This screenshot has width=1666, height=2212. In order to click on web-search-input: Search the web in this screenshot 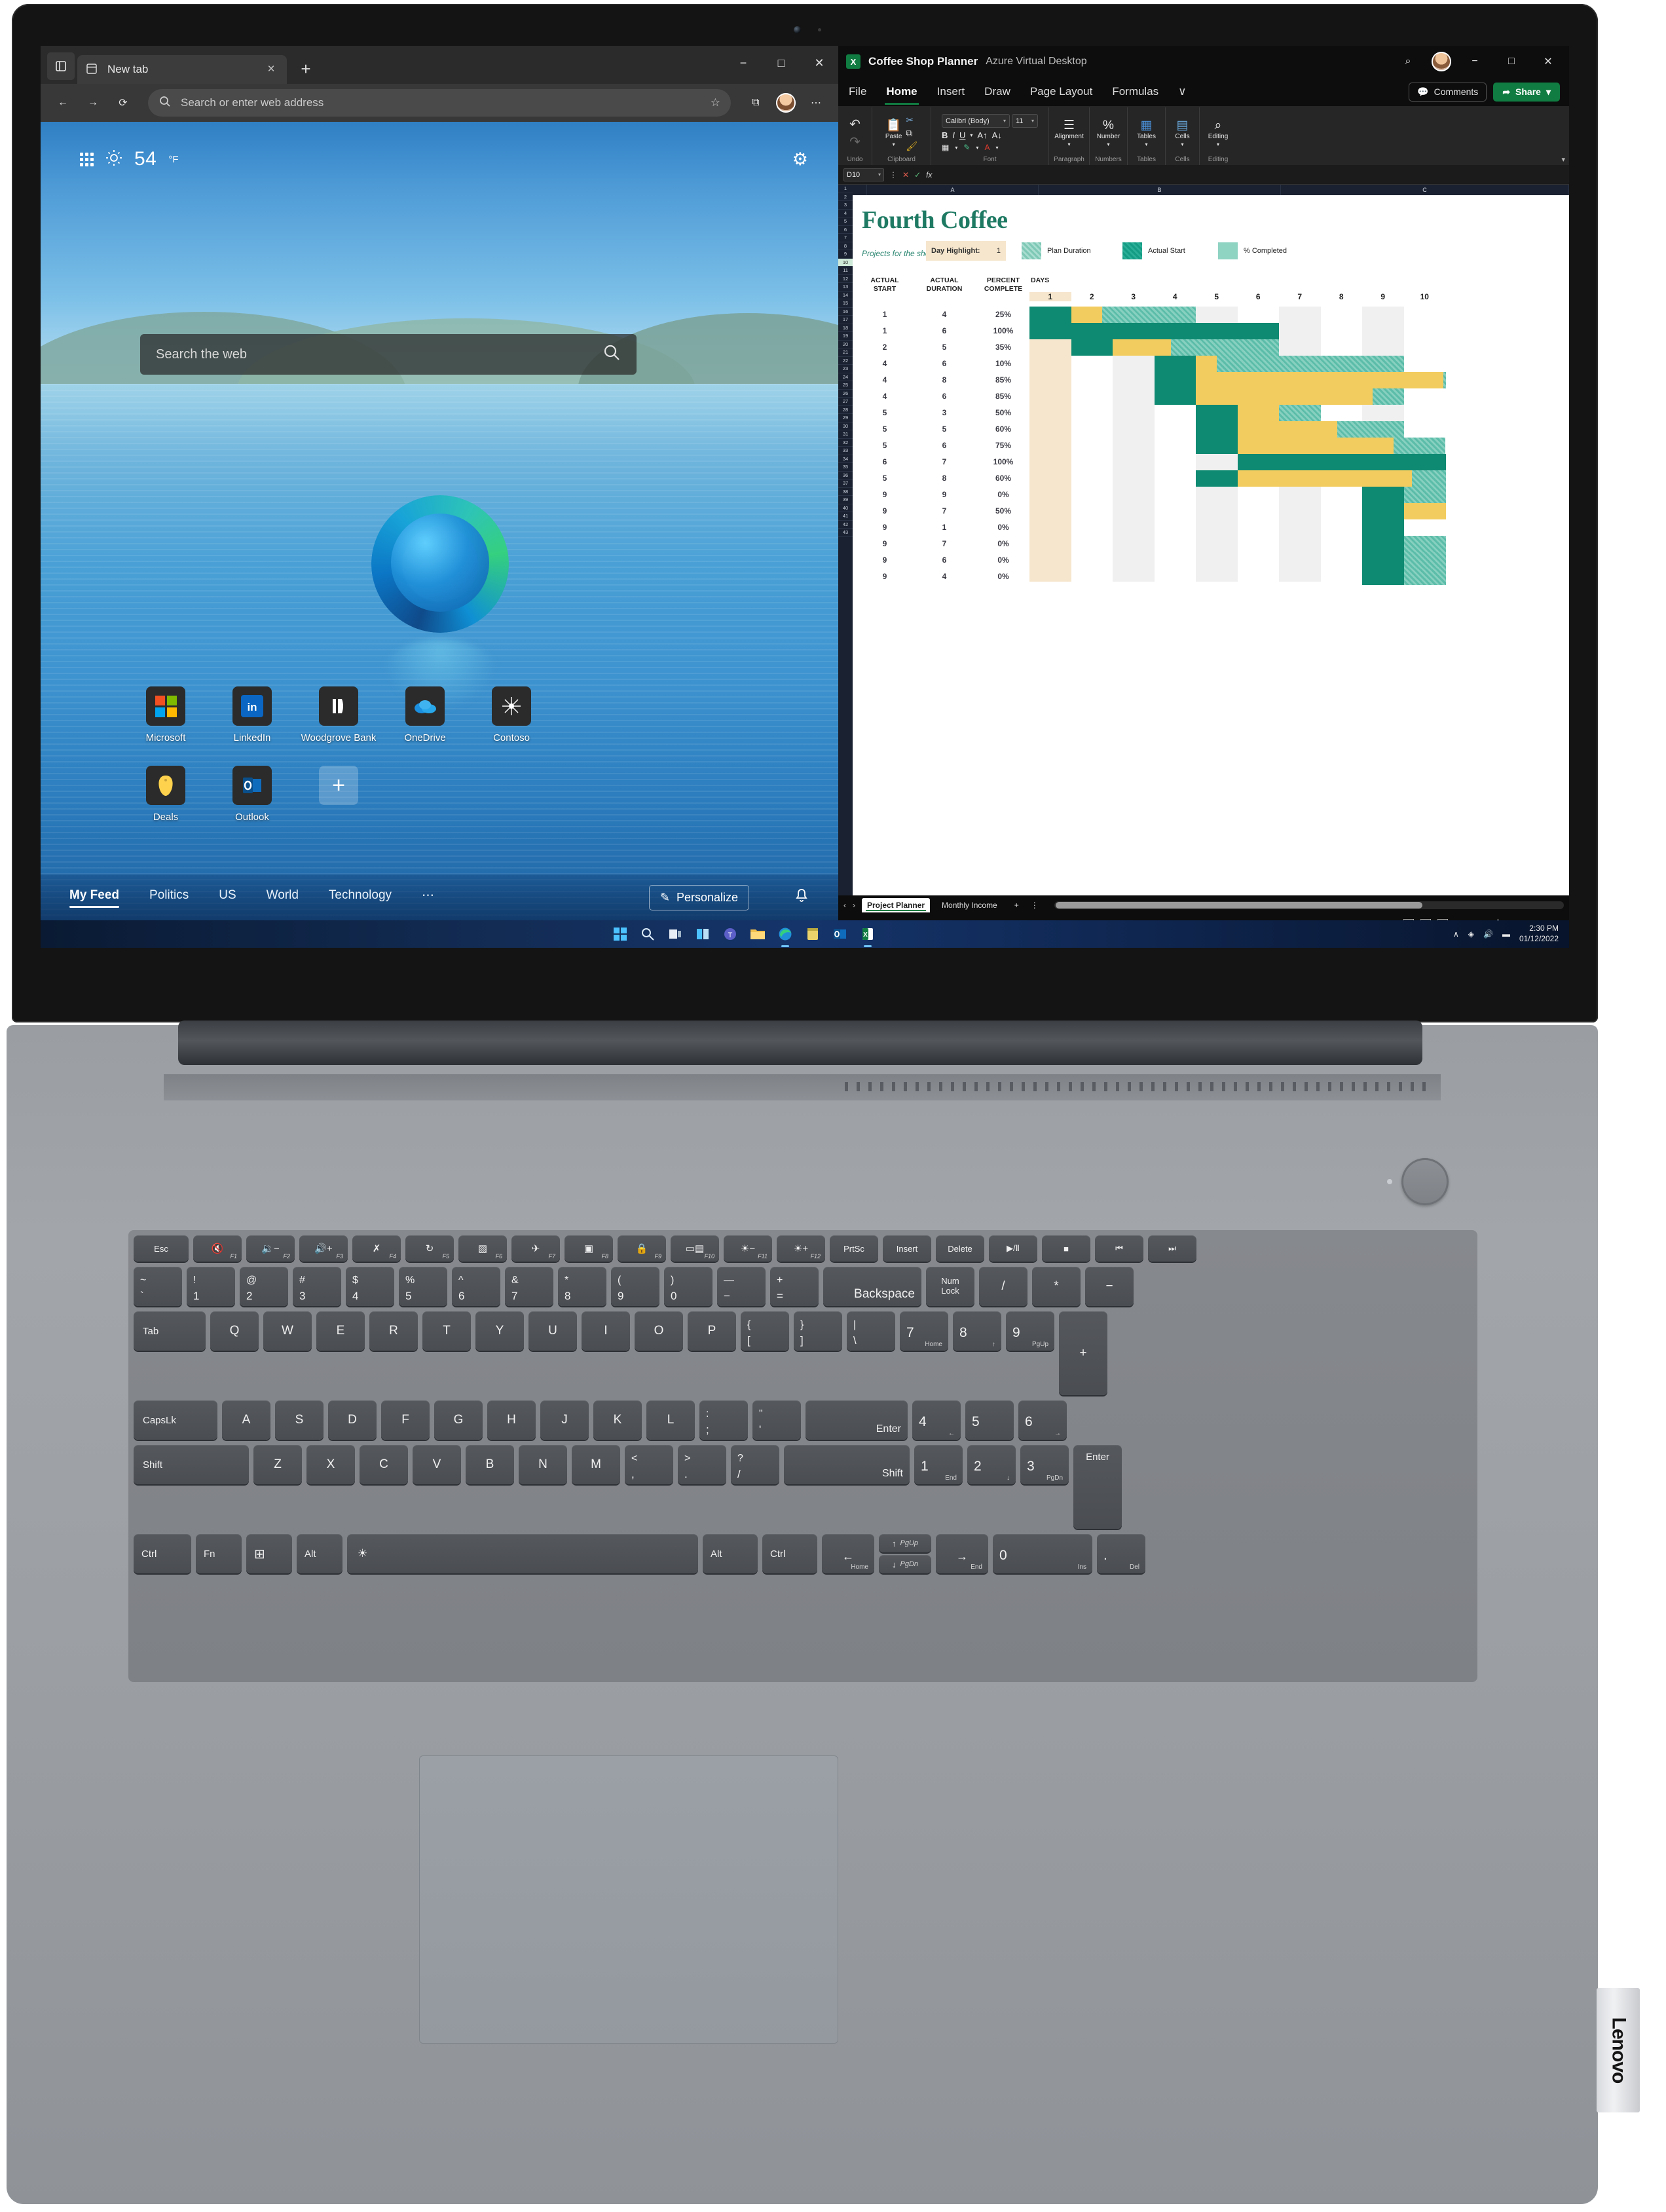, I will do `click(389, 355)`.